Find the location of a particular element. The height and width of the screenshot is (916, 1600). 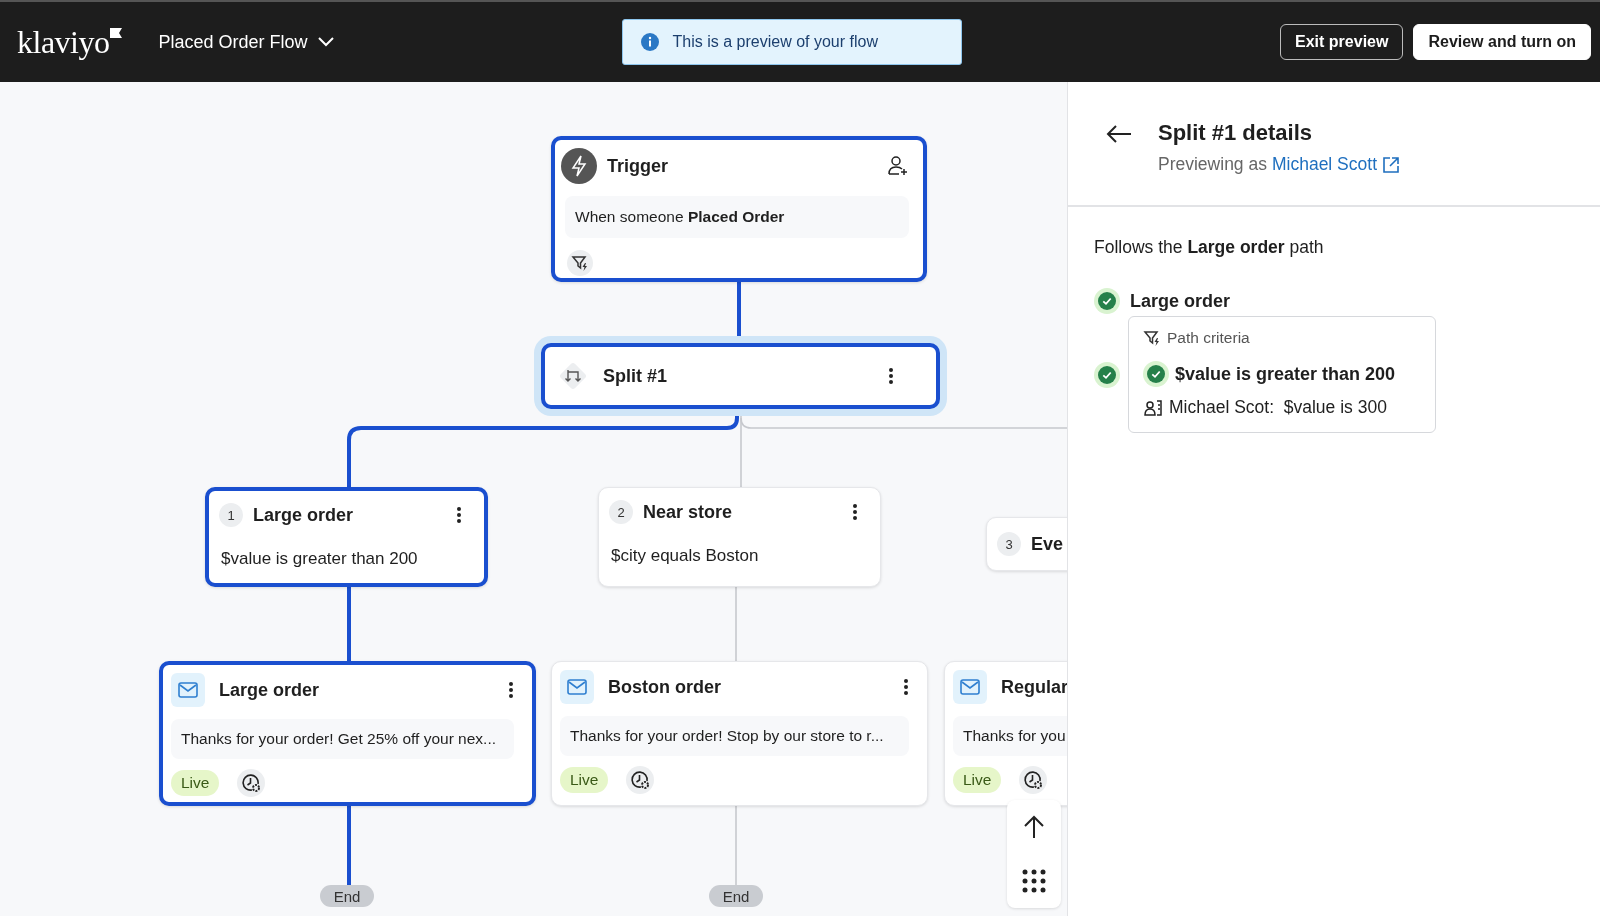

chevron-down-icon is located at coordinates (325, 42).